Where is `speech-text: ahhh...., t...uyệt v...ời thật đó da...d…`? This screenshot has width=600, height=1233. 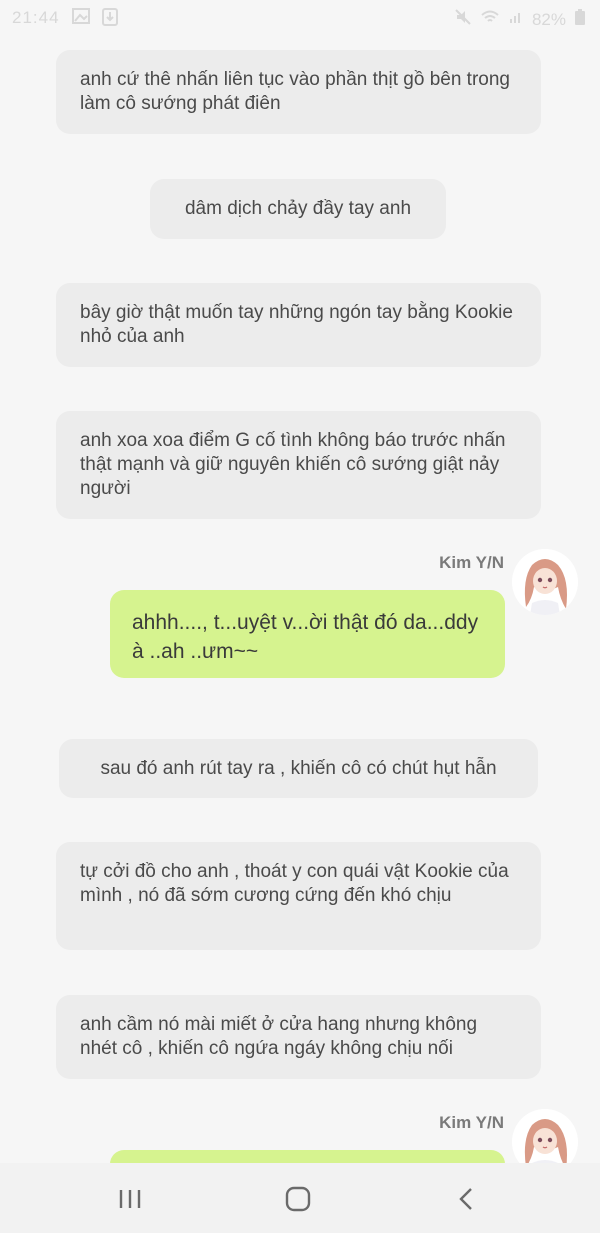 speech-text: ahhh...., t...uyệt v...ời thật đó da...d… is located at coordinates (305, 637).